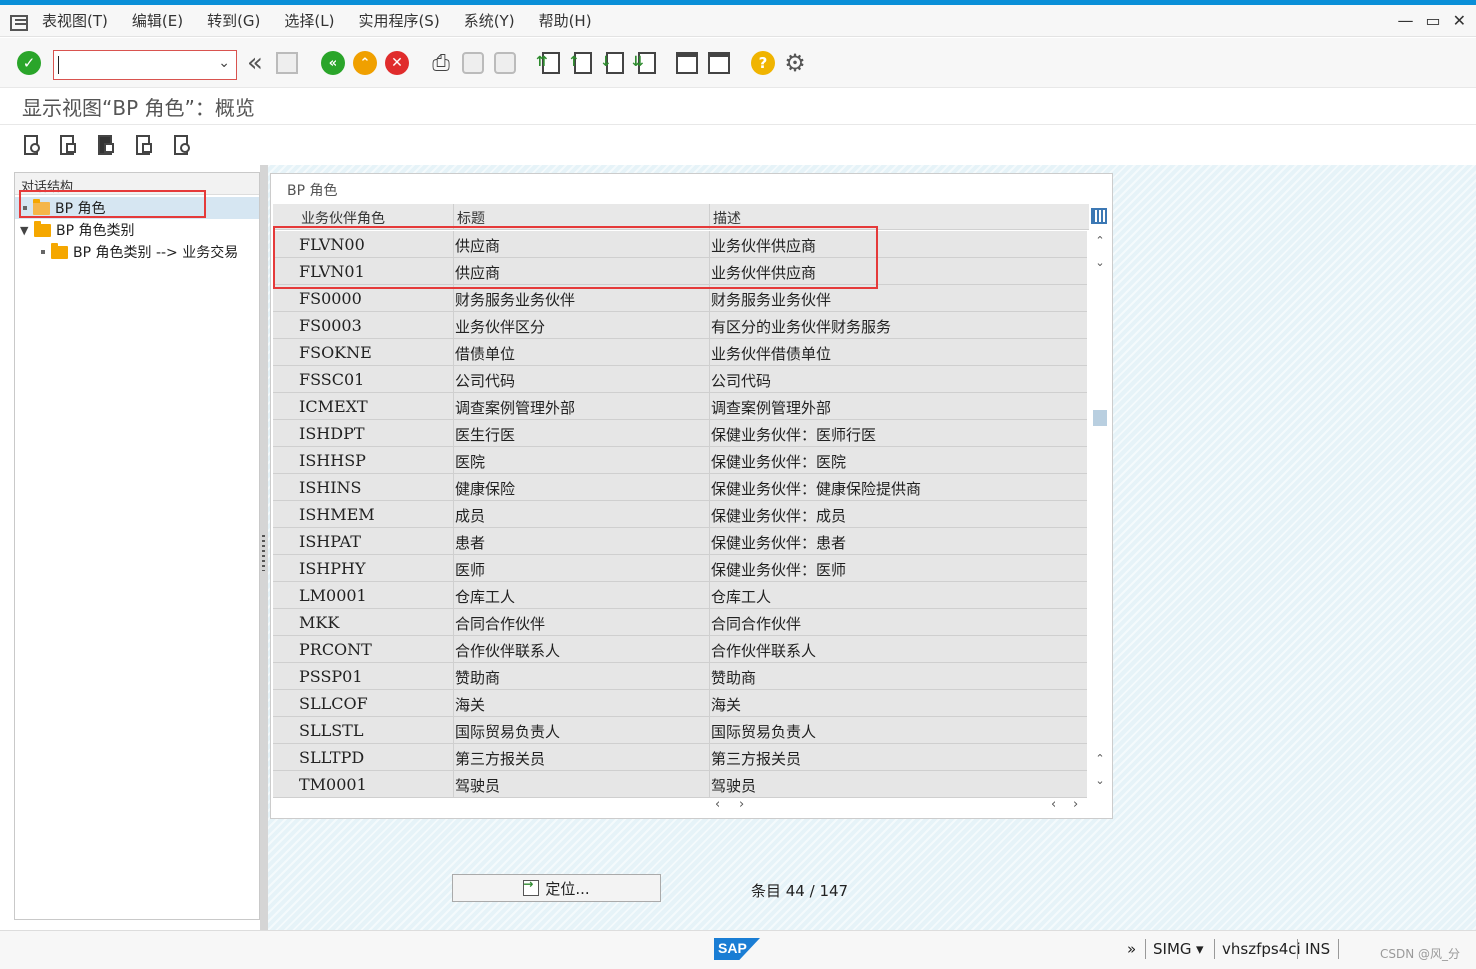 The width and height of the screenshot is (1476, 969). What do you see at coordinates (485, 488) in the screenshot?
I see `cell-title: 健康保险` at bounding box center [485, 488].